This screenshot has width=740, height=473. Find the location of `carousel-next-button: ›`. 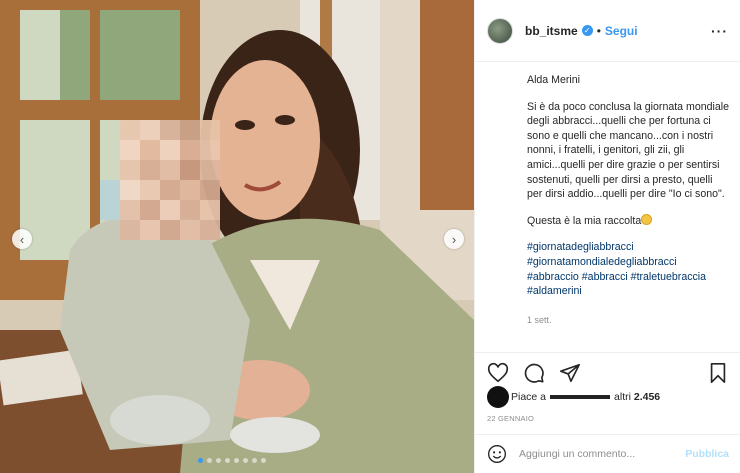

carousel-next-button: › is located at coordinates (454, 239).